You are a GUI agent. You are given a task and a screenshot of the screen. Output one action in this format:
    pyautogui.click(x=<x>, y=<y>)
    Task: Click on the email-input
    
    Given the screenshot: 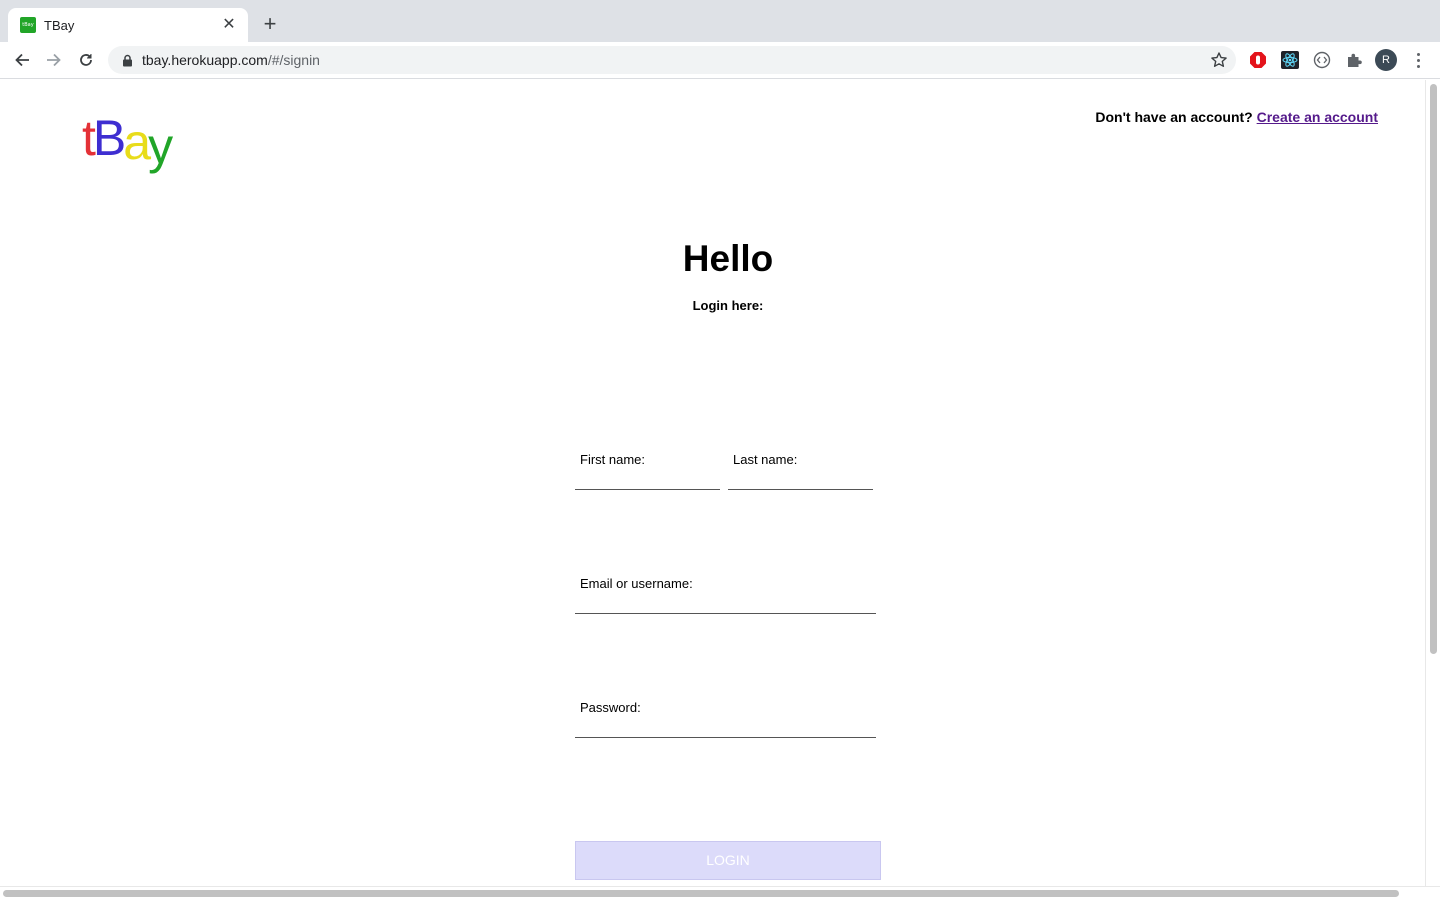 What is the action you would take?
    pyautogui.click(x=725, y=594)
    